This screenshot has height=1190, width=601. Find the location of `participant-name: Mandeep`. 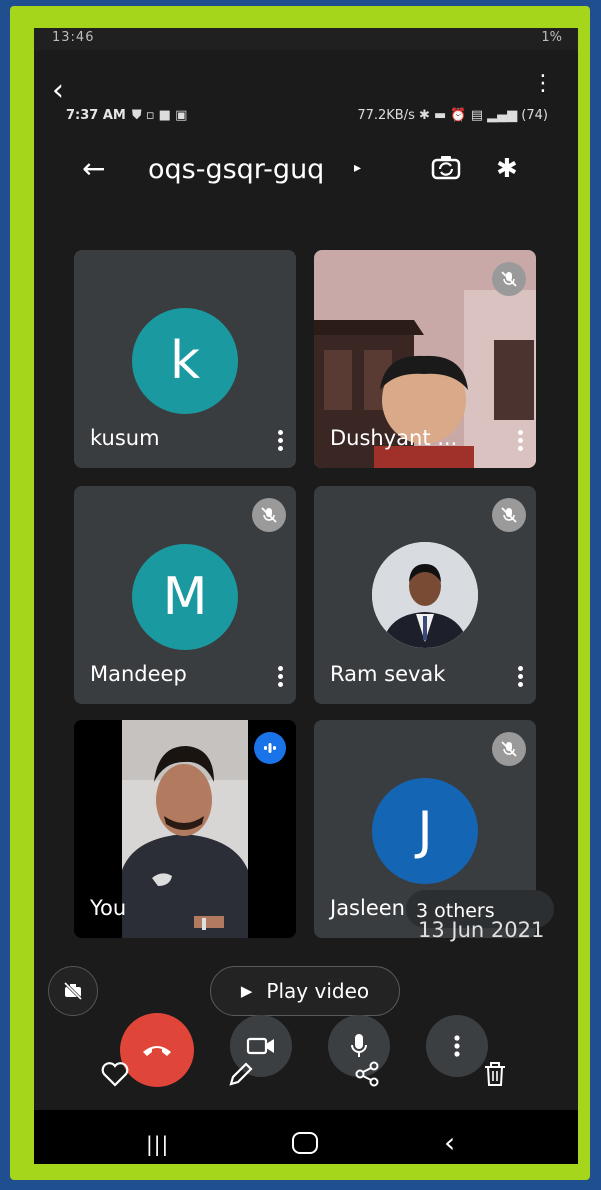

participant-name: Mandeep is located at coordinates (138, 674).